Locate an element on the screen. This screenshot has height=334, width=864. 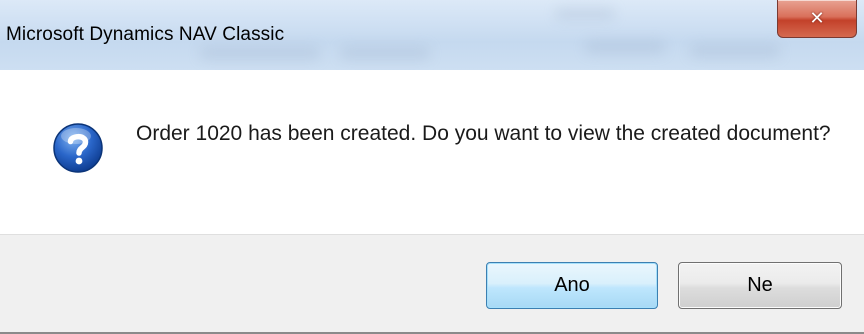
close-icon: ✕ is located at coordinates (817, 18).